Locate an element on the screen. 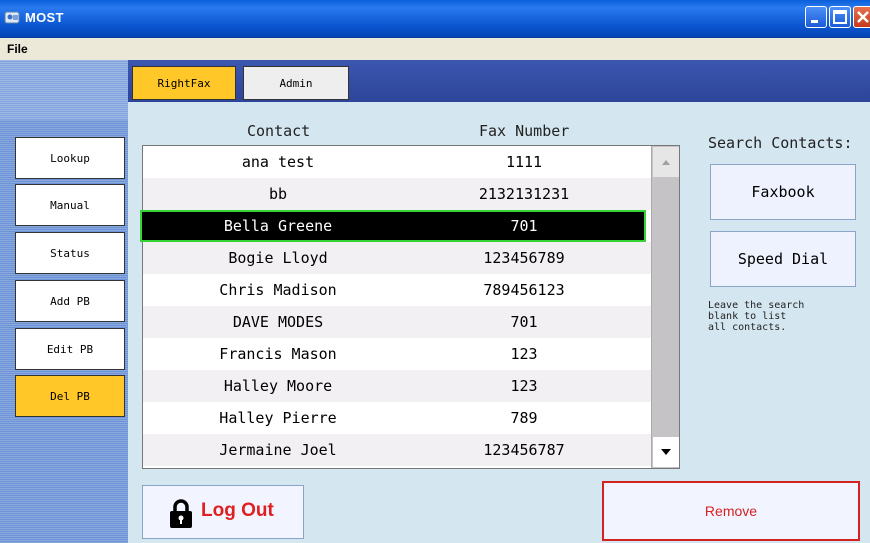 The height and width of the screenshot is (543, 870). chevron-down-icon is located at coordinates (666, 452).